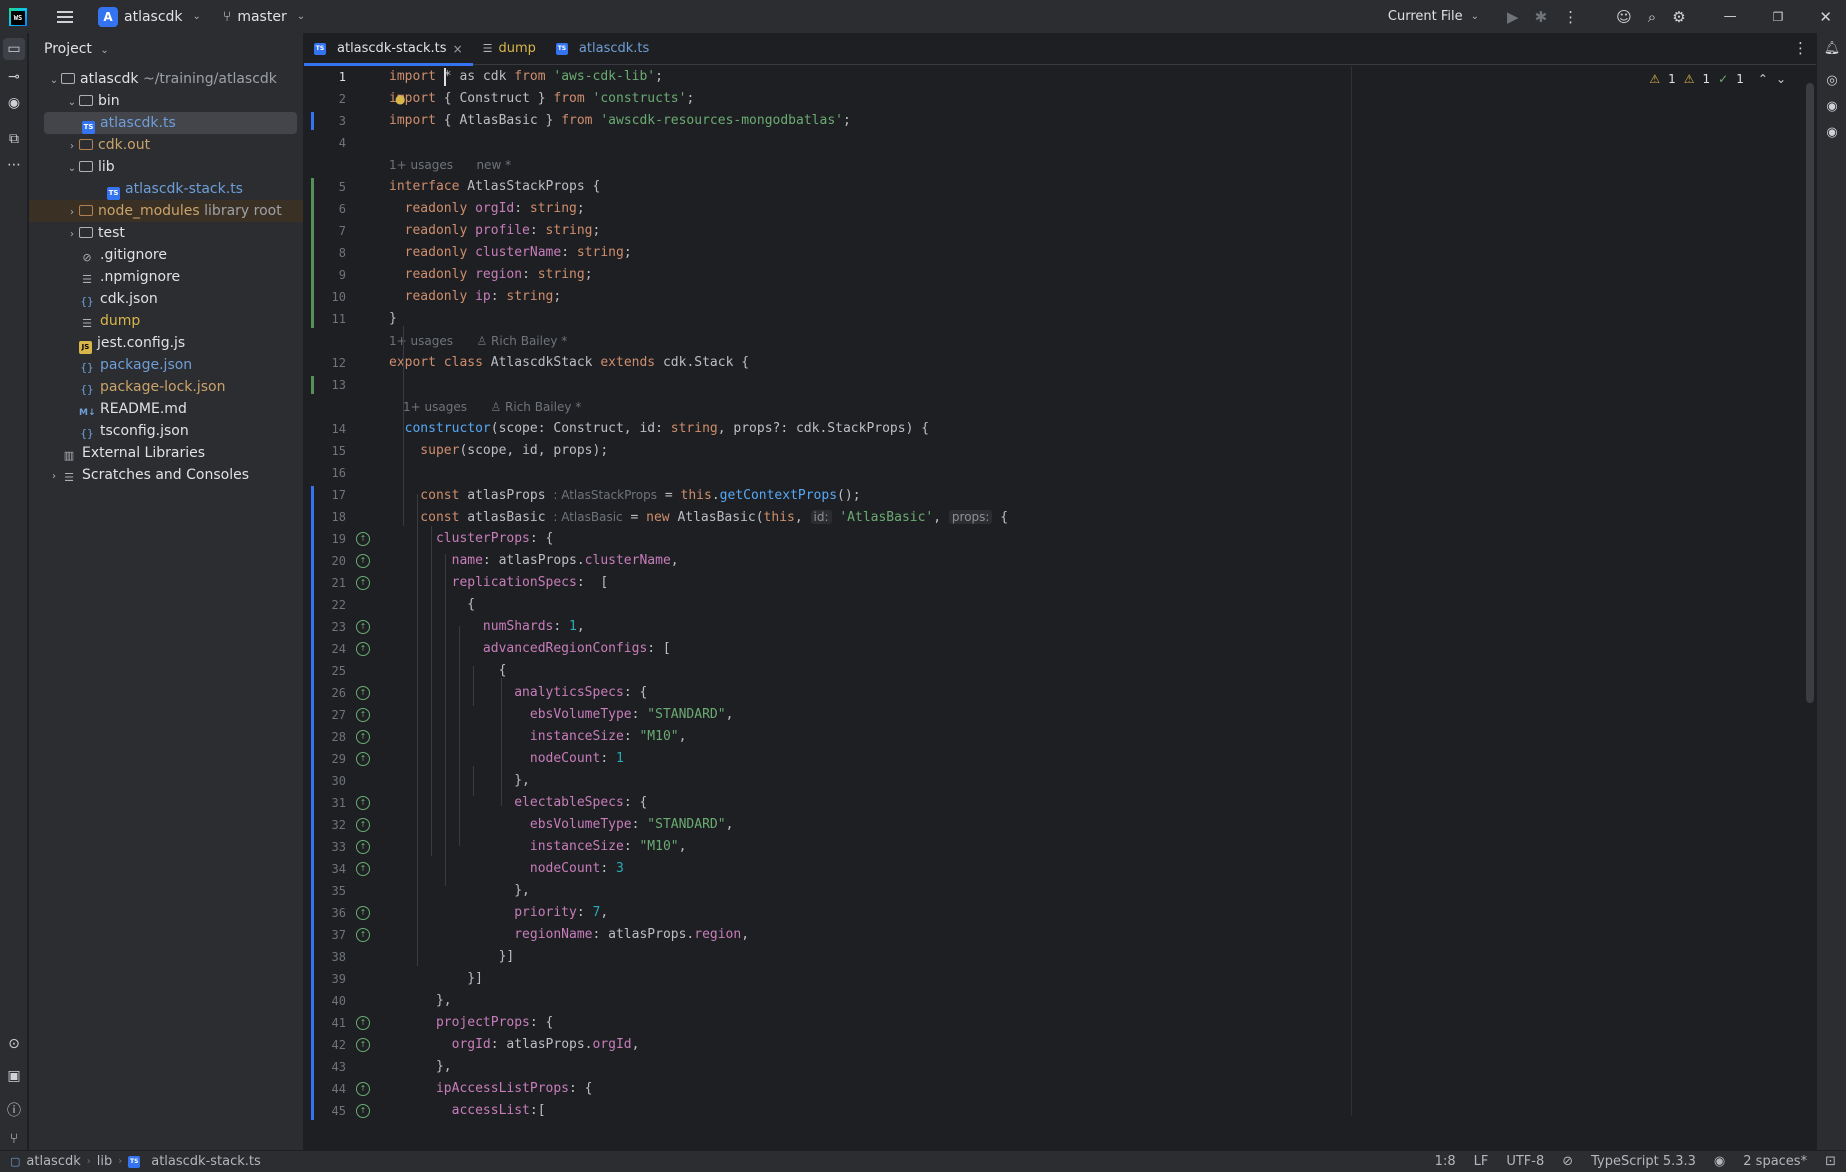 This screenshot has height=1172, width=1846. Describe the element at coordinates (1831, 48) in the screenshot. I see `notifications-bell-icon: 🔔︎` at that location.